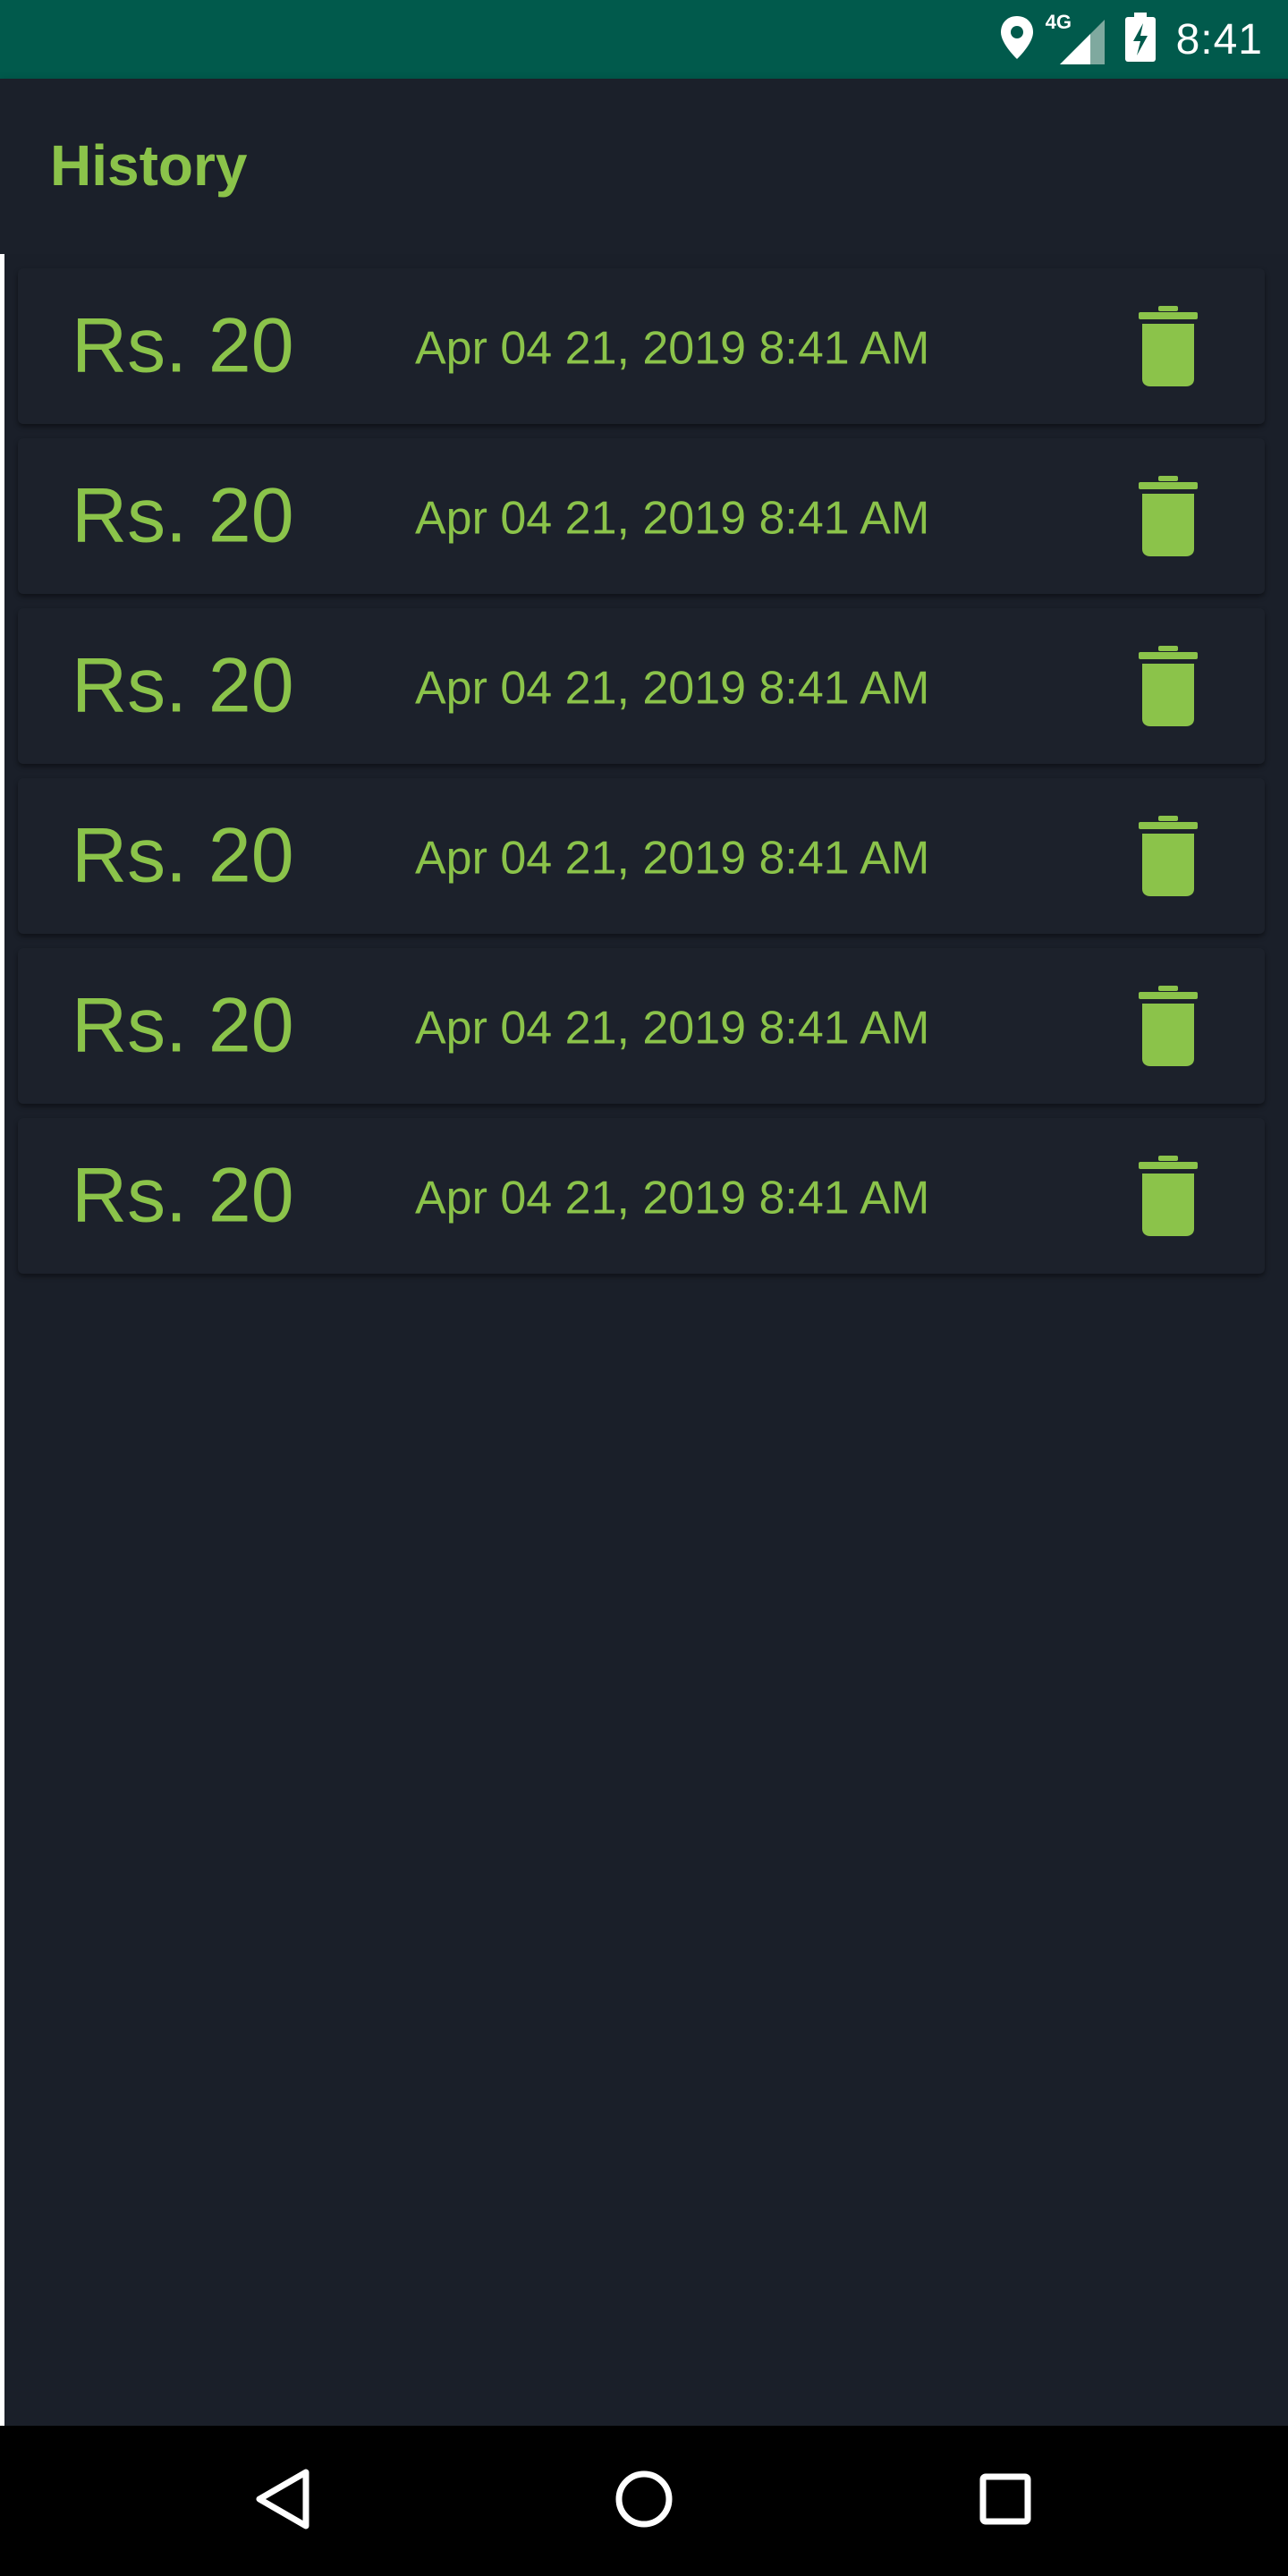 The height and width of the screenshot is (2576, 1288). Describe the element at coordinates (149, 165) in the screenshot. I see `page-title: History` at that location.